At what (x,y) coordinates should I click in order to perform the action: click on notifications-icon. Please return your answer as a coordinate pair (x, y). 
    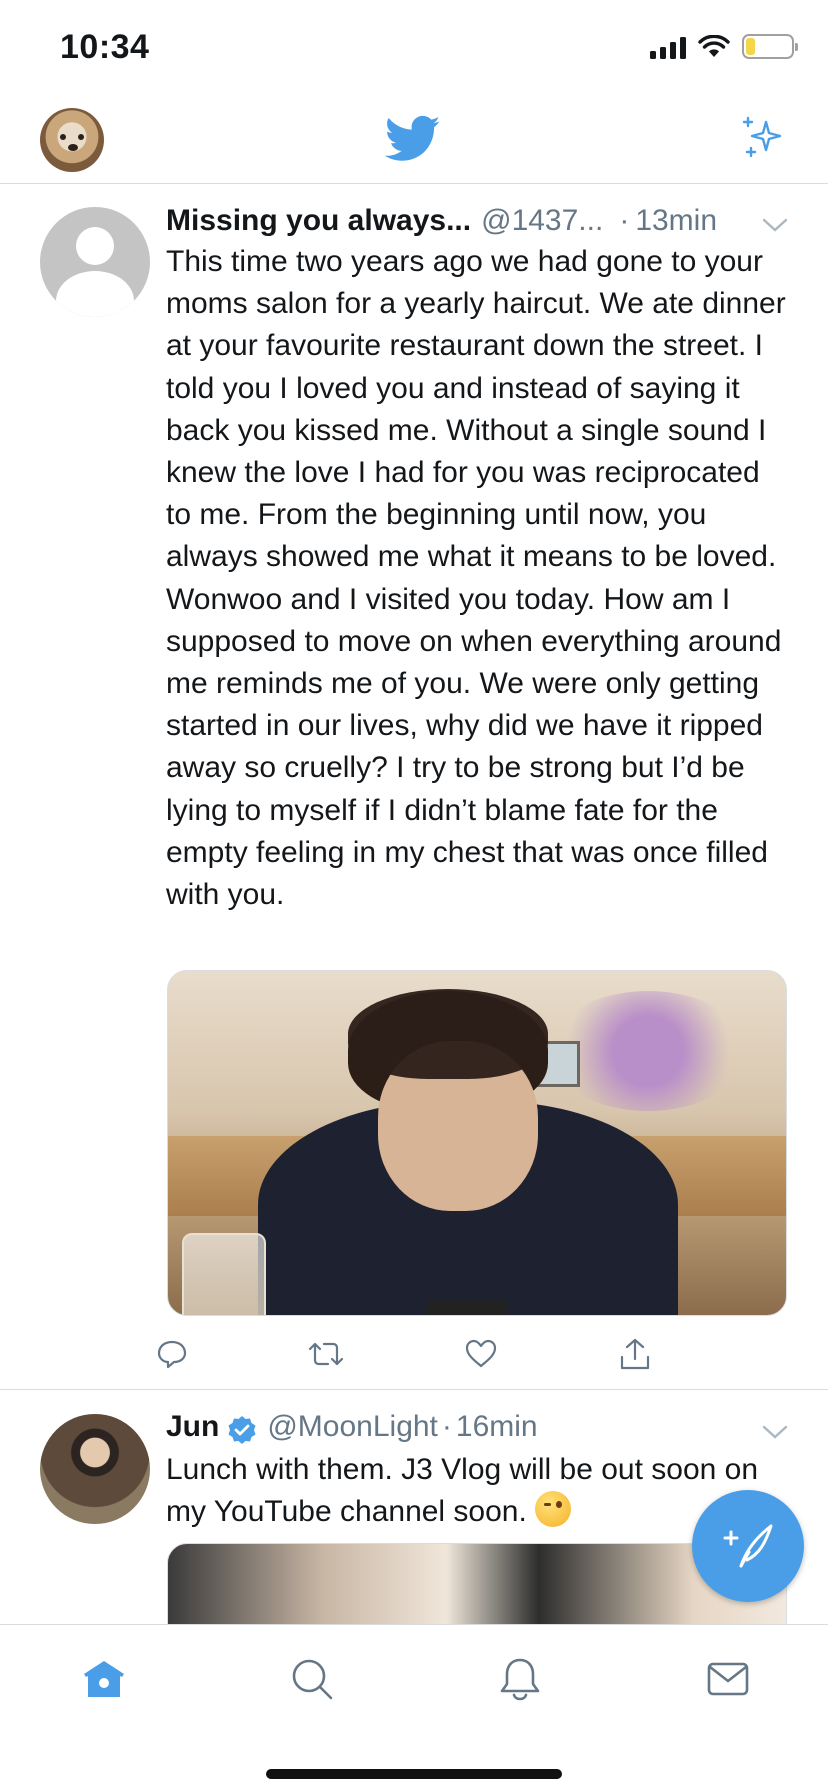
    Looking at the image, I should click on (520, 1679).